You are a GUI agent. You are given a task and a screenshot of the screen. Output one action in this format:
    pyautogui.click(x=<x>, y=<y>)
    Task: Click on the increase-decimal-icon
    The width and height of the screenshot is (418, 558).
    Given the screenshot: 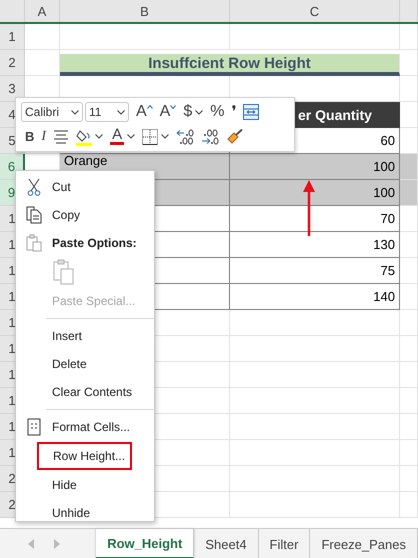 What is the action you would take?
    pyautogui.click(x=185, y=136)
    